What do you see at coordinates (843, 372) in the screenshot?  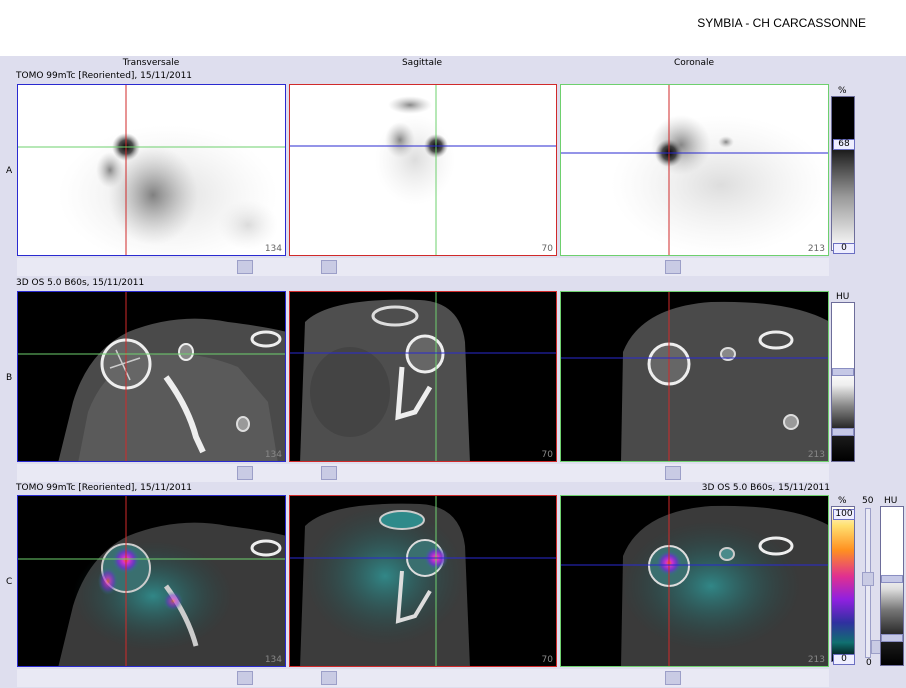 I see `colorbar-b-window-top` at bounding box center [843, 372].